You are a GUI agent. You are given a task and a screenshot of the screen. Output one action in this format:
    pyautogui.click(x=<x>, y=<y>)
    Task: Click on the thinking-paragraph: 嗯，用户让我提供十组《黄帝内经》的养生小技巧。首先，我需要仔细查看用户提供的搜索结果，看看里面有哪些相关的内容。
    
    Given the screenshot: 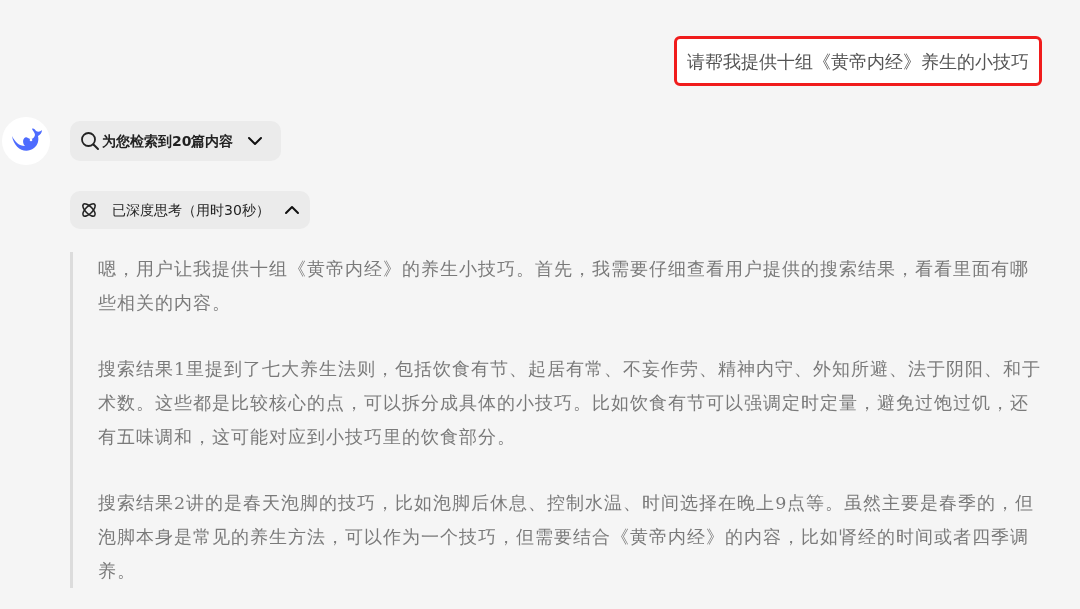 What is the action you would take?
    pyautogui.click(x=564, y=286)
    